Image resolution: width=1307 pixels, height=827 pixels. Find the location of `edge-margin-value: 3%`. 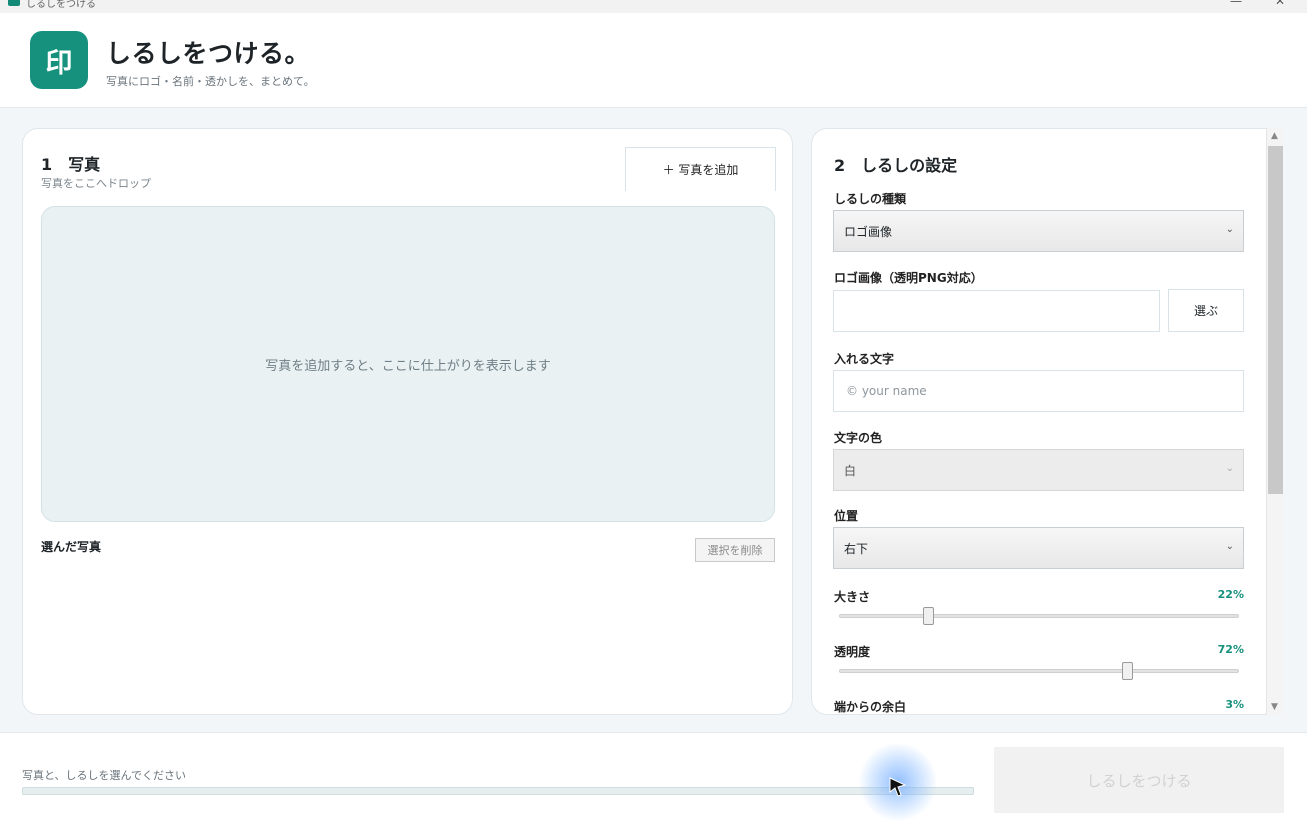

edge-margin-value: 3% is located at coordinates (1234, 704).